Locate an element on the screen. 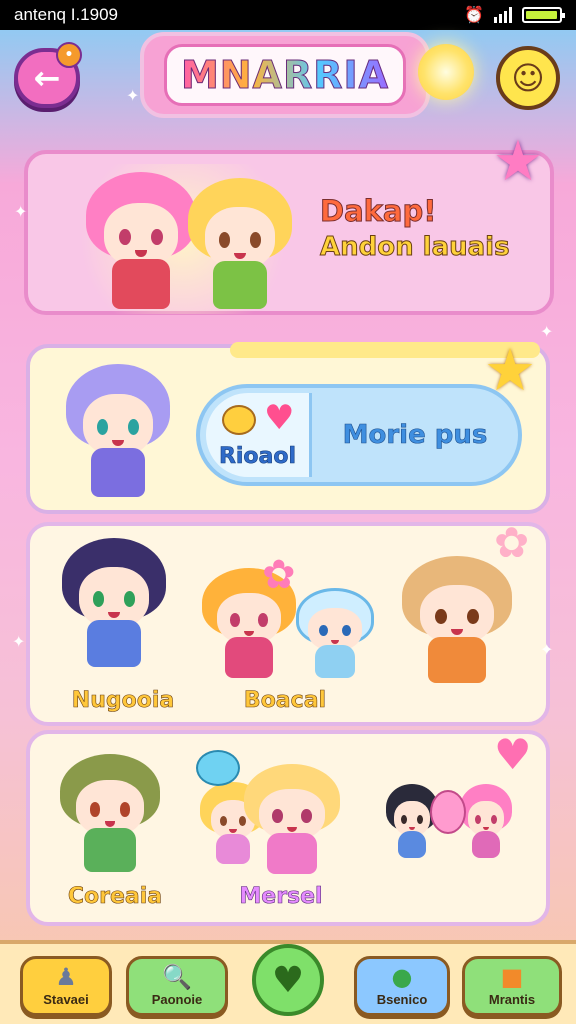 Image resolution: width=576 pixels, height=1024 pixels. combo-pill: ♥ Rioaol Morie pus is located at coordinates (359, 435).